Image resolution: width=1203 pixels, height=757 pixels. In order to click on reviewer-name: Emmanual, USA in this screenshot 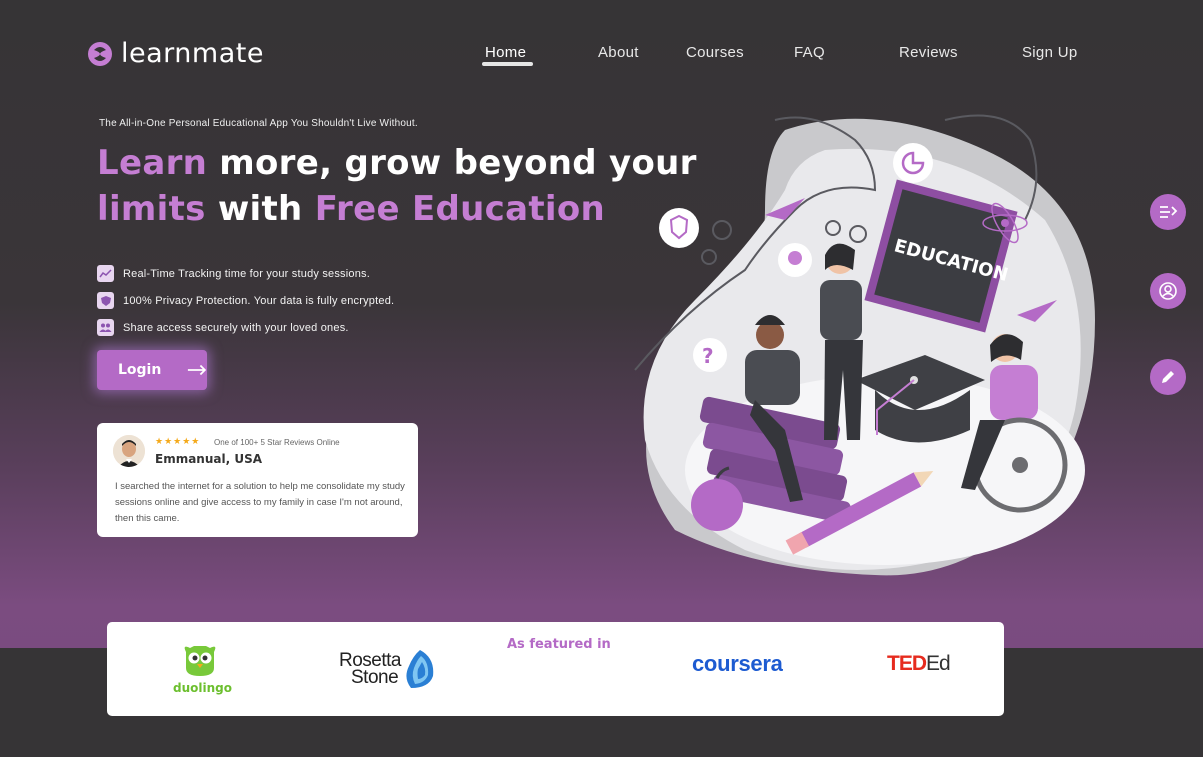, I will do `click(209, 459)`.